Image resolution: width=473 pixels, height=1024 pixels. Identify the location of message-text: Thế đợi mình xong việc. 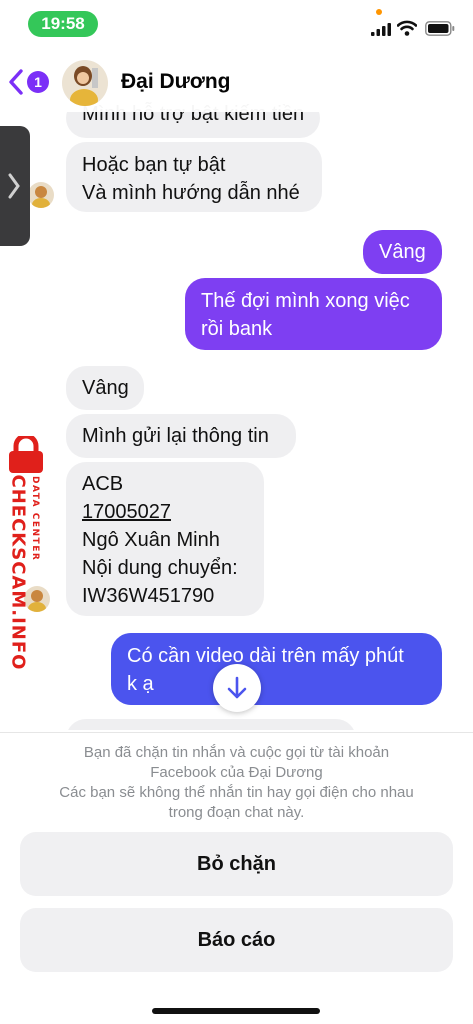
(305, 301).